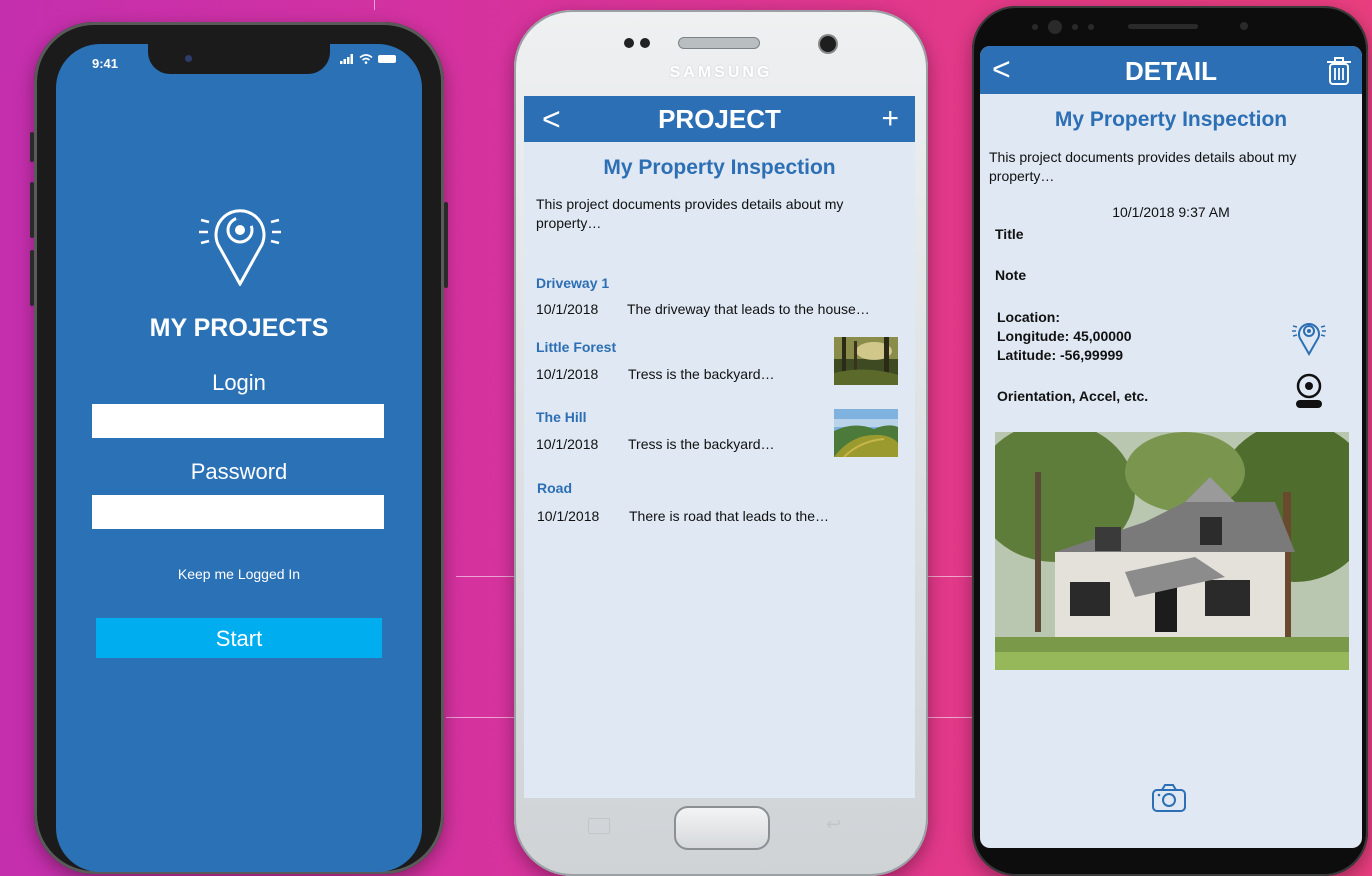 This screenshot has width=1372, height=876. I want to click on note-field: Note, so click(1010, 275).